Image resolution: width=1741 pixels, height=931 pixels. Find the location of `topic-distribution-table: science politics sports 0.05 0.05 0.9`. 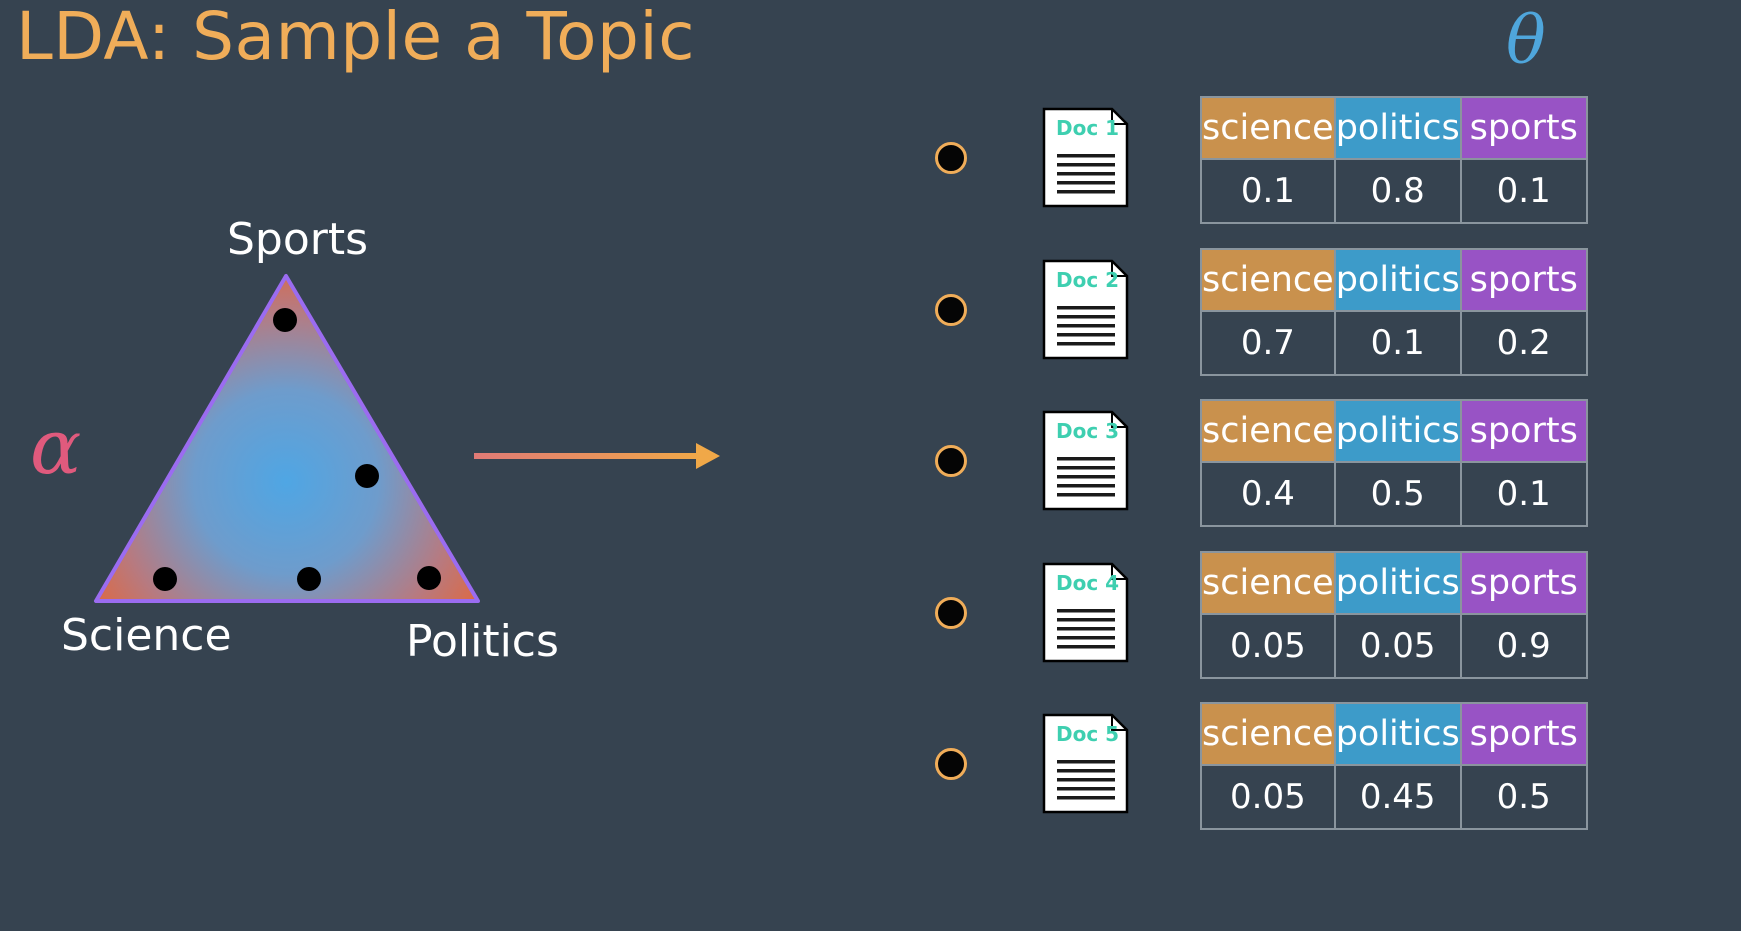

topic-distribution-table: science politics sports 0.05 0.05 0.9 is located at coordinates (1394, 614).